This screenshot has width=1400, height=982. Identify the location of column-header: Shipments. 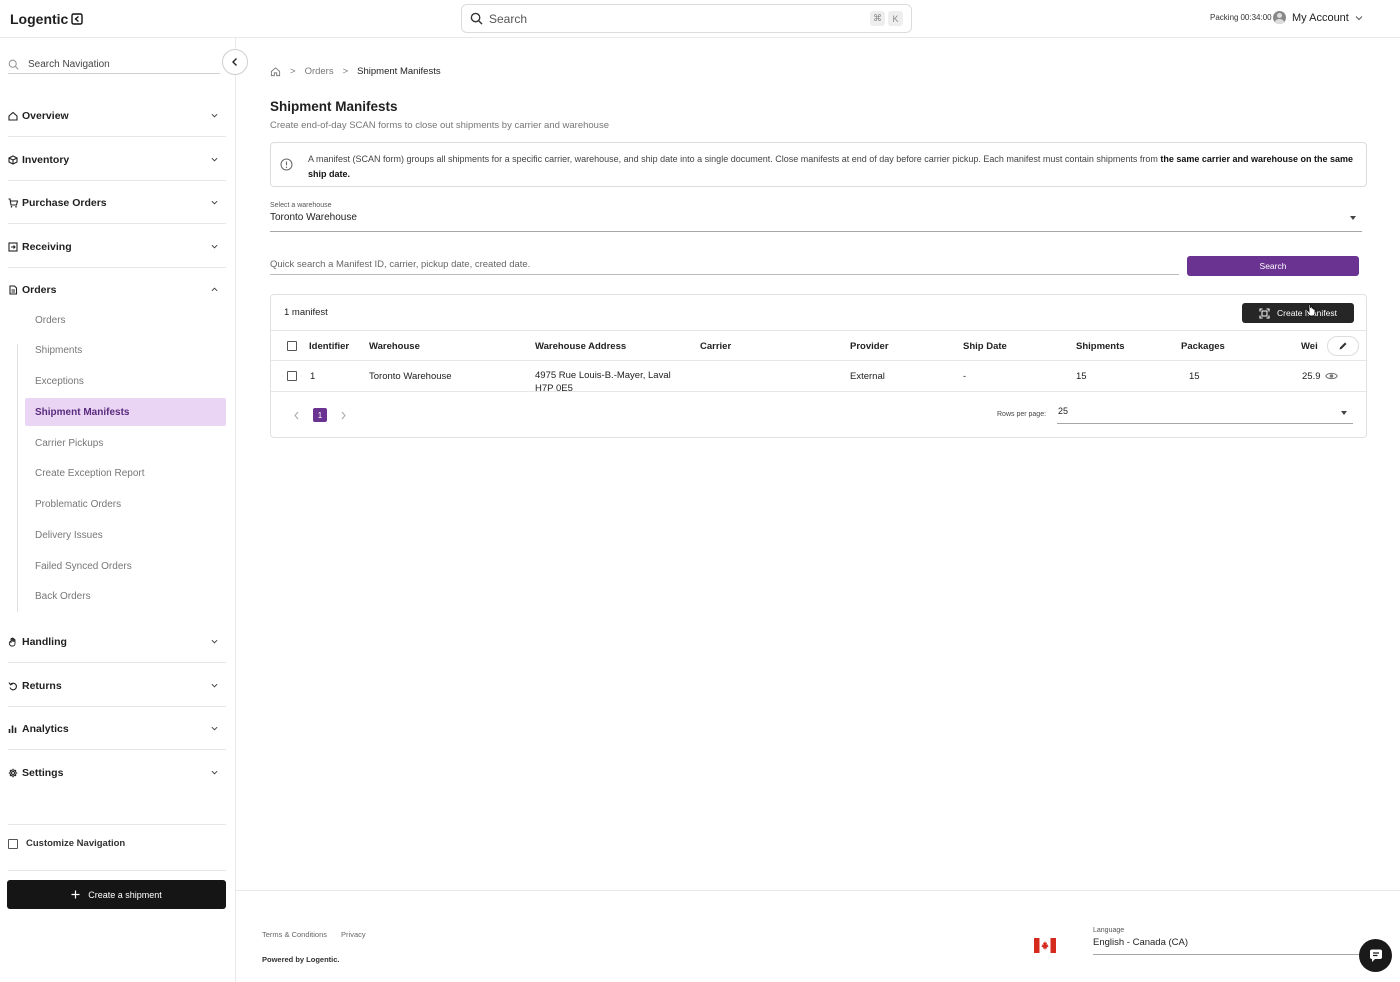
(1100, 346).